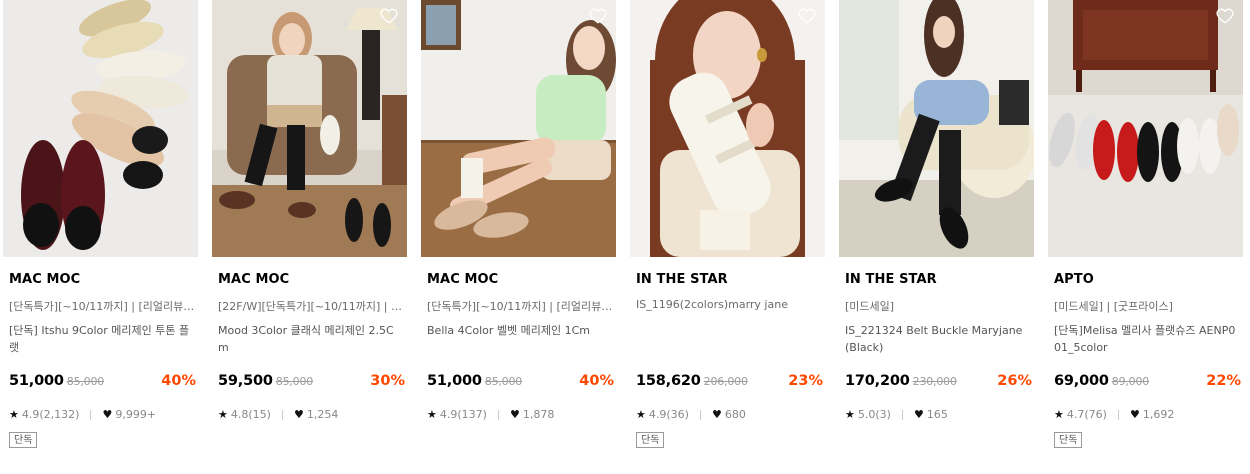  Describe the element at coordinates (311, 339) in the screenshot. I see `product-name: Mood 3Color 클래식 메리제인 2.5Cm` at that location.